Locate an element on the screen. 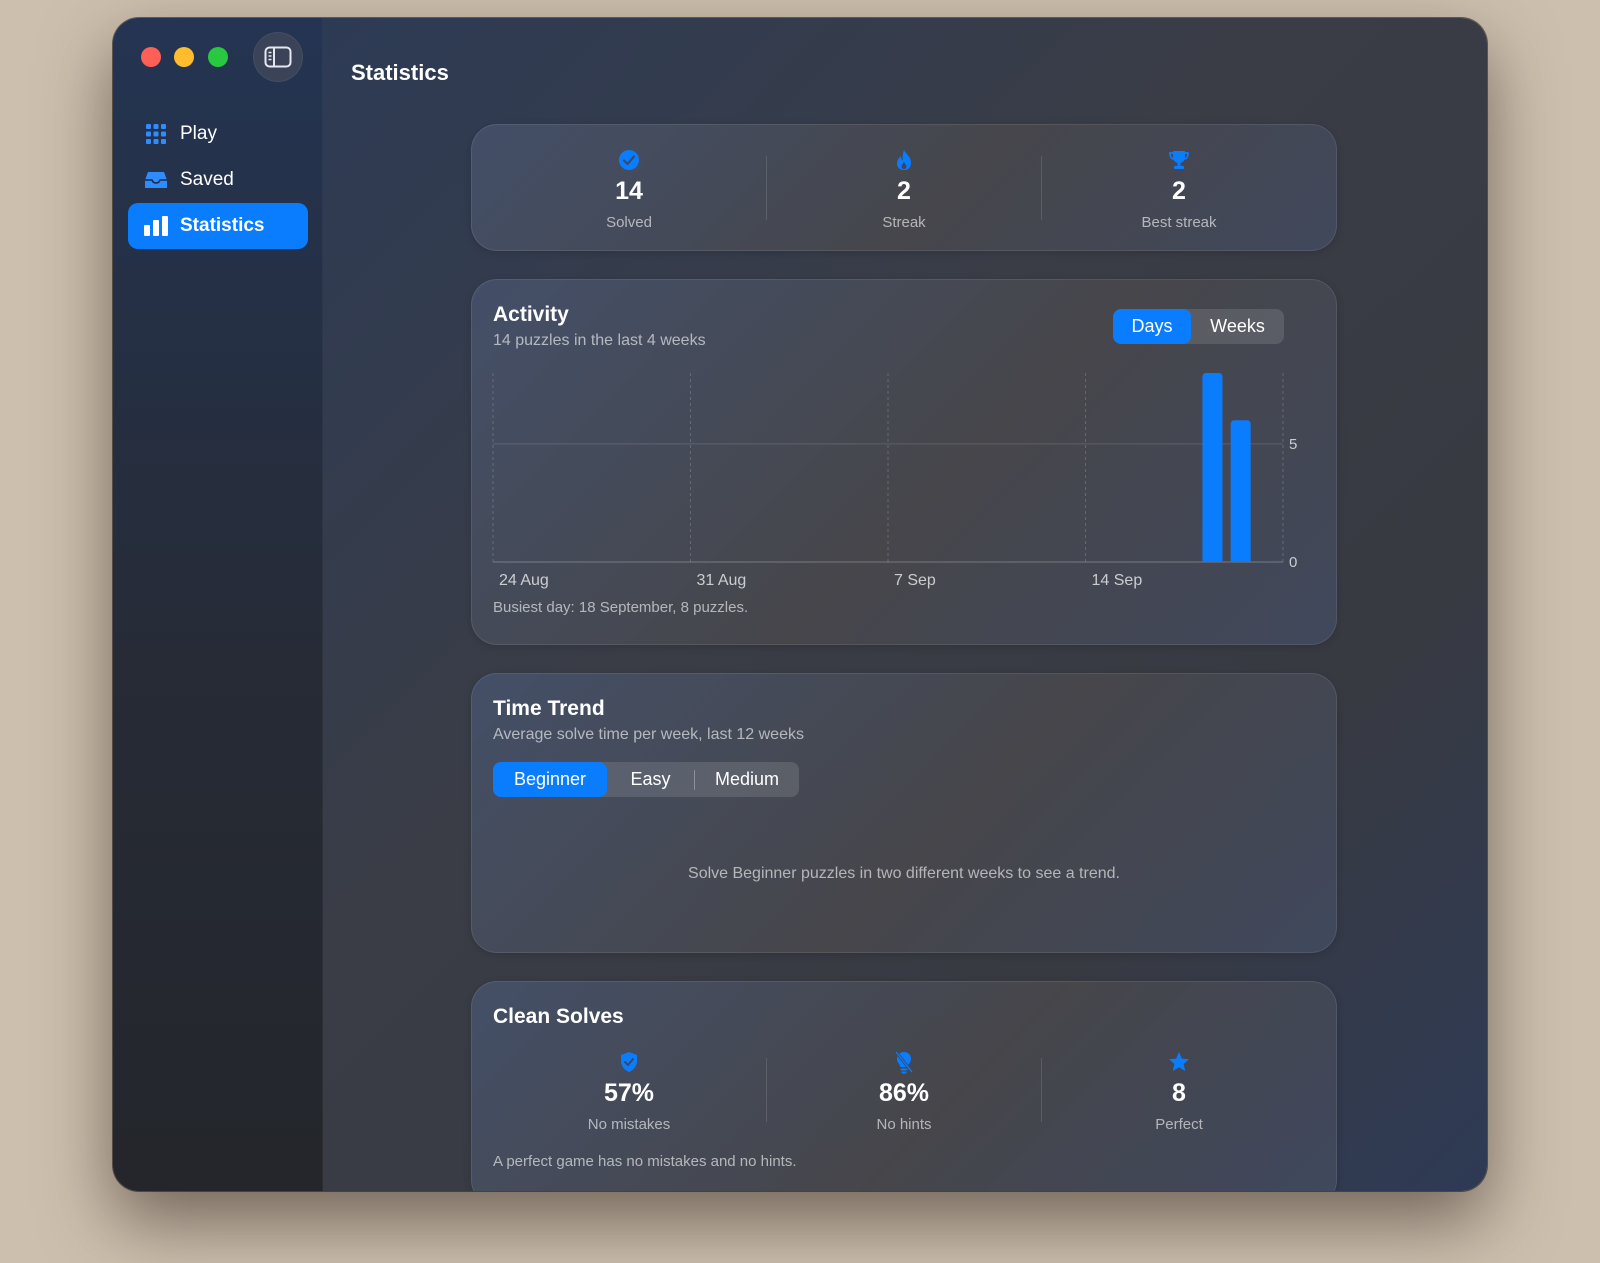 This screenshot has height=1263, width=1600. perfect-stat: 8 Perfect is located at coordinates (1179, 1092).